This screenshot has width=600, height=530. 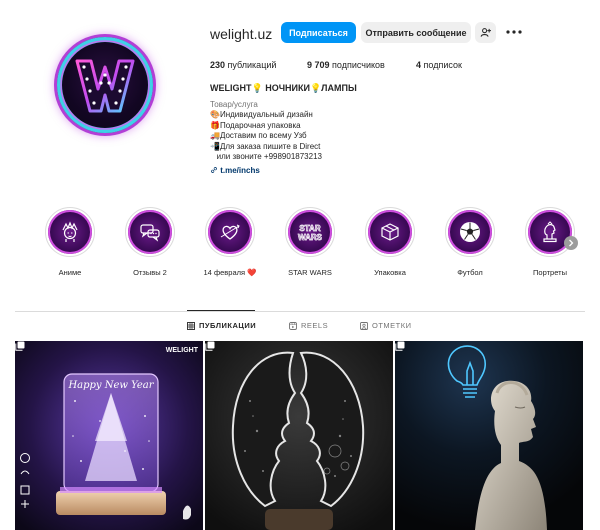 I want to click on followers-count-stat: 9 709 подписчиков, so click(x=346, y=65).